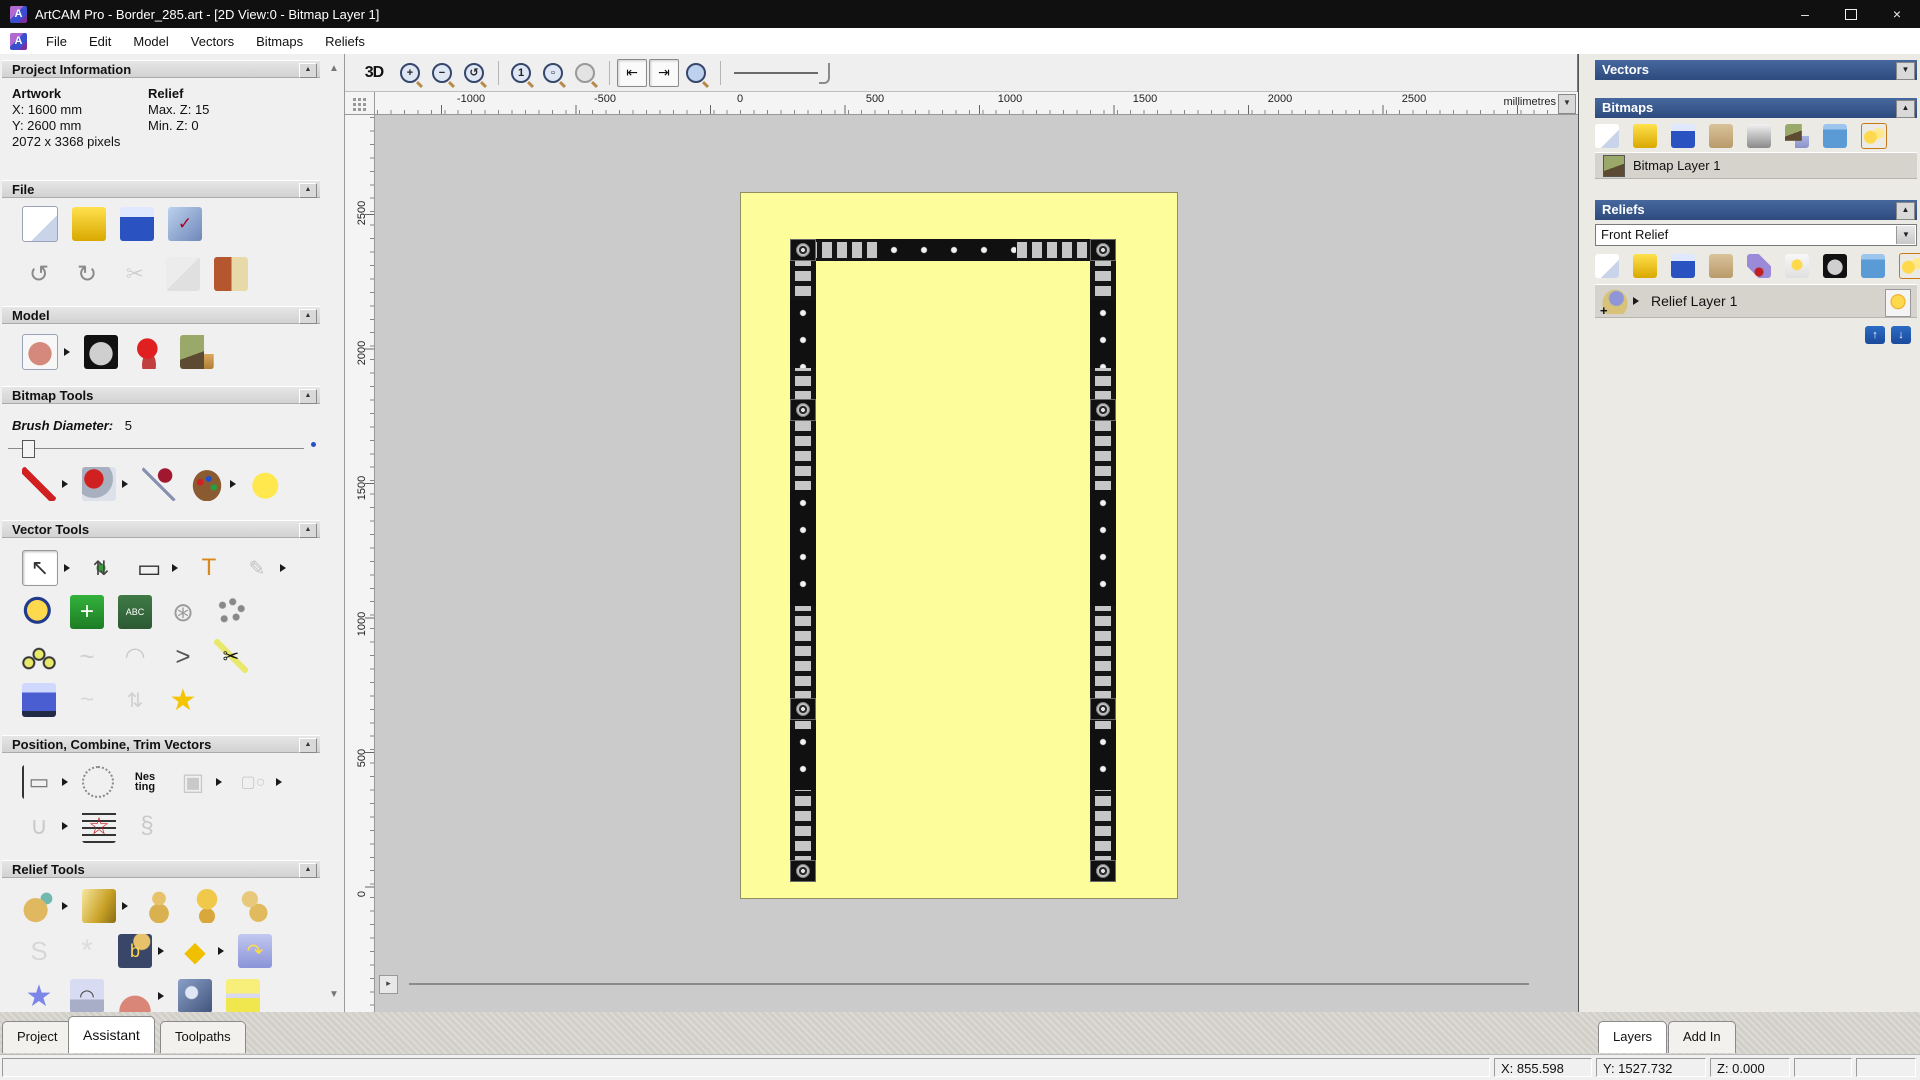 This screenshot has height=1080, width=1920. Describe the element at coordinates (253, 782) in the screenshot. I see `weld-vectors-icon: ▢○` at that location.